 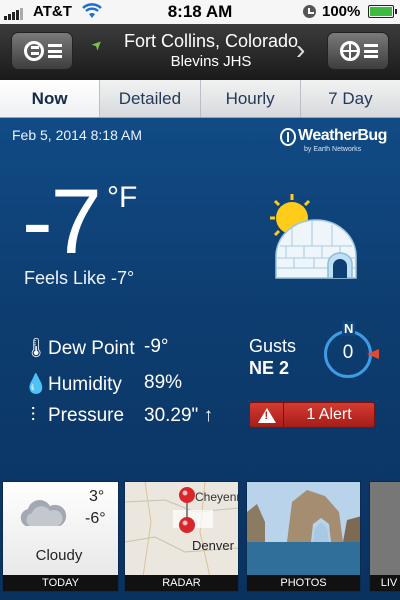 I want to click on pressure-value: 30.29" ↑, so click(x=179, y=415).